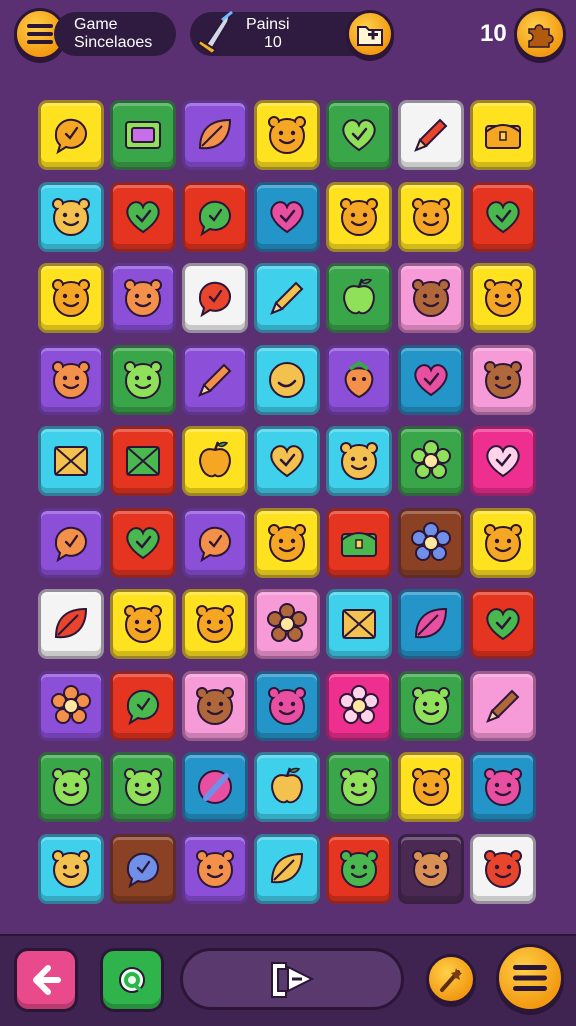 The image size is (576, 1026). I want to click on shuffle-icon, so click(293, 980).